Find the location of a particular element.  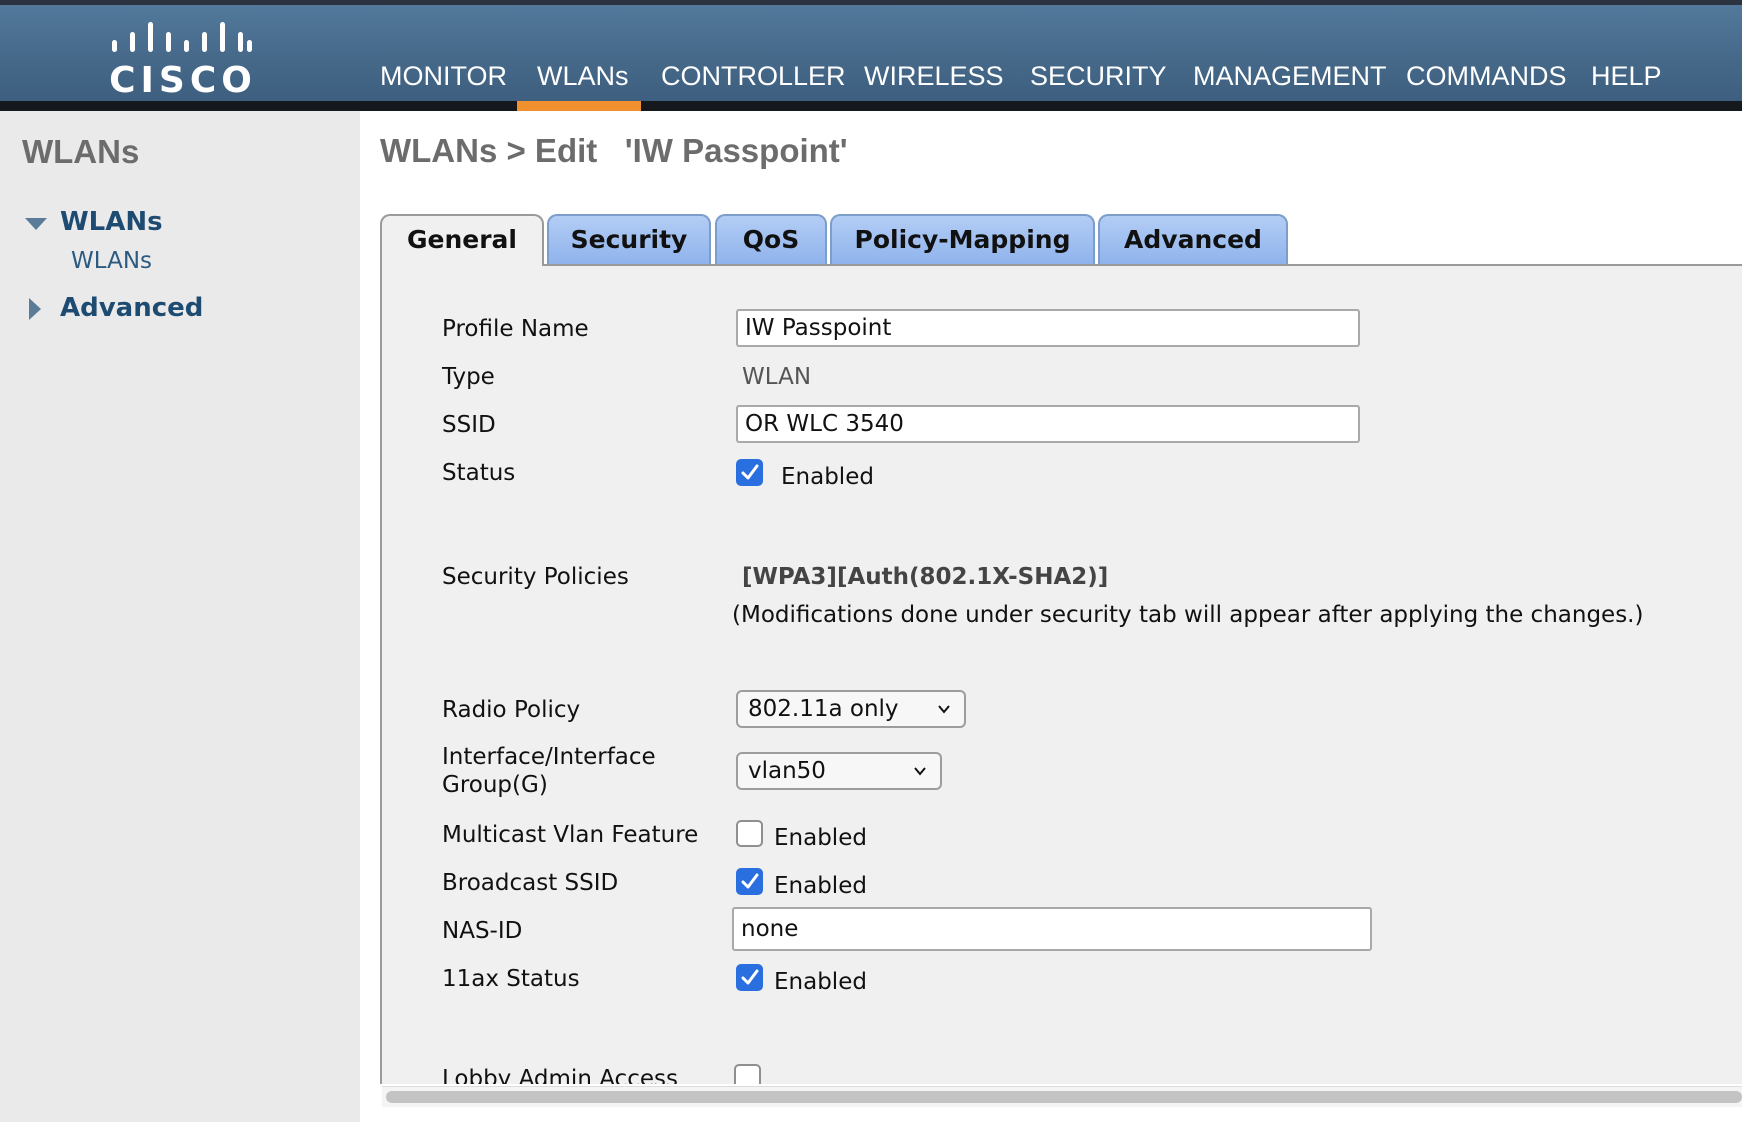

type-label: Type is located at coordinates (468, 377).